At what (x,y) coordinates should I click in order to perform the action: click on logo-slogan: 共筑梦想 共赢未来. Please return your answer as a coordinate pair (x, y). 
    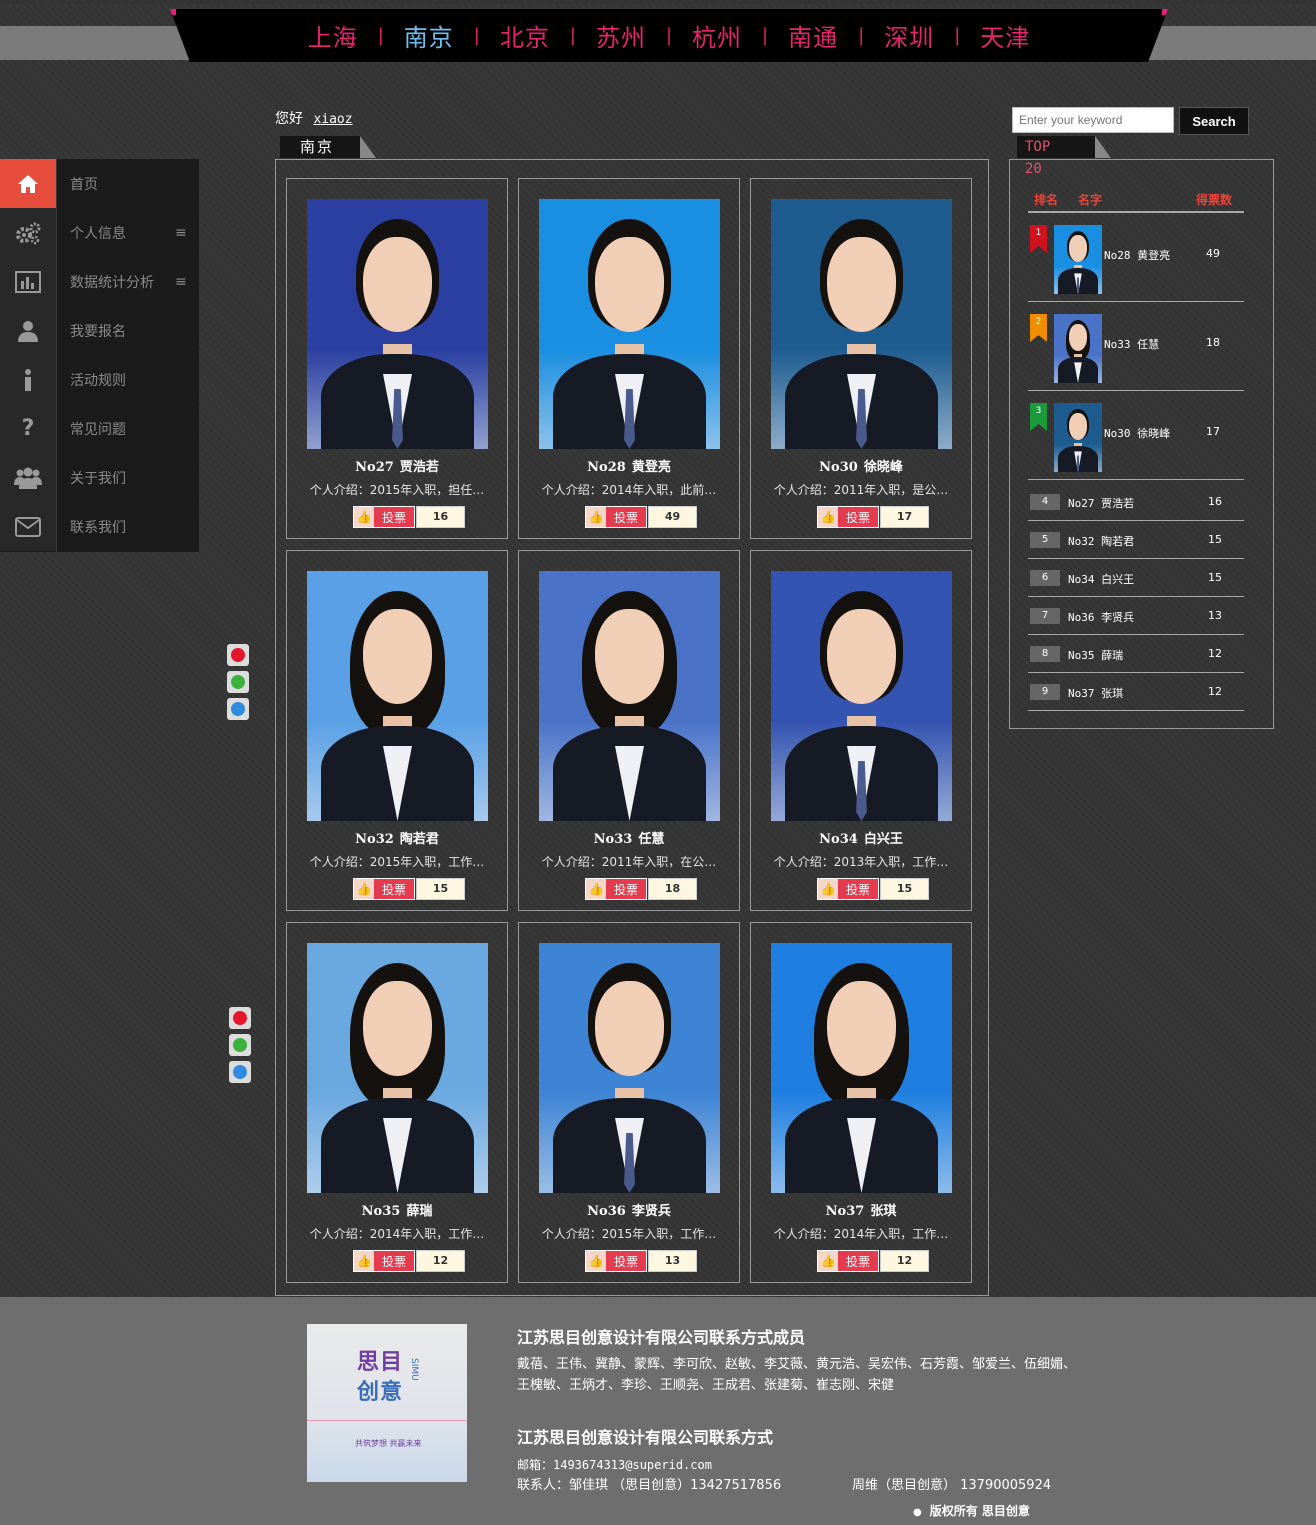
    Looking at the image, I should click on (388, 1443).